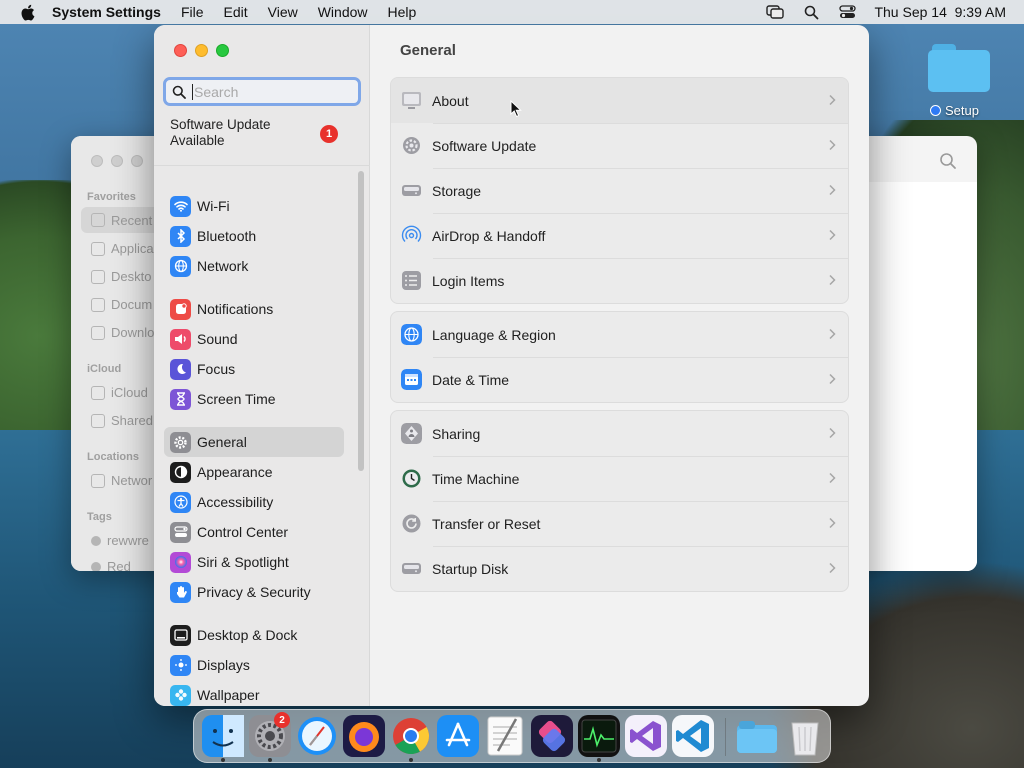 The height and width of the screenshot is (768, 1024). What do you see at coordinates (619, 478) in the screenshot?
I see `row-time-machine: Time Machine` at bounding box center [619, 478].